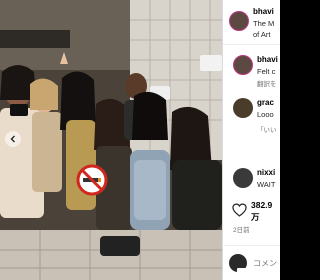  What do you see at coordinates (255, 217) in the screenshot?
I see `likes-unit: 万` at bounding box center [255, 217].